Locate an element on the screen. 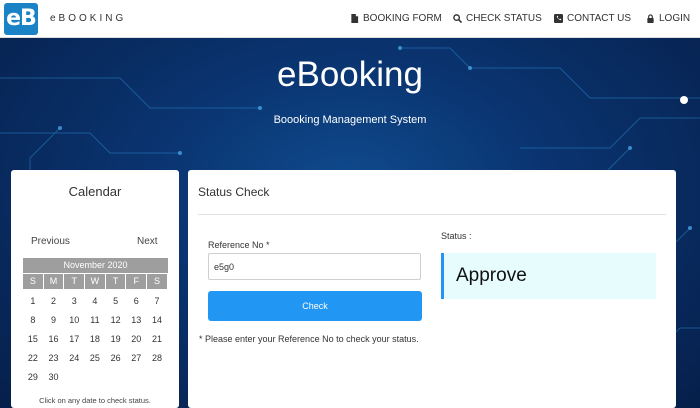 This screenshot has height=408, width=700. calendar-day: 11 is located at coordinates (95, 320).